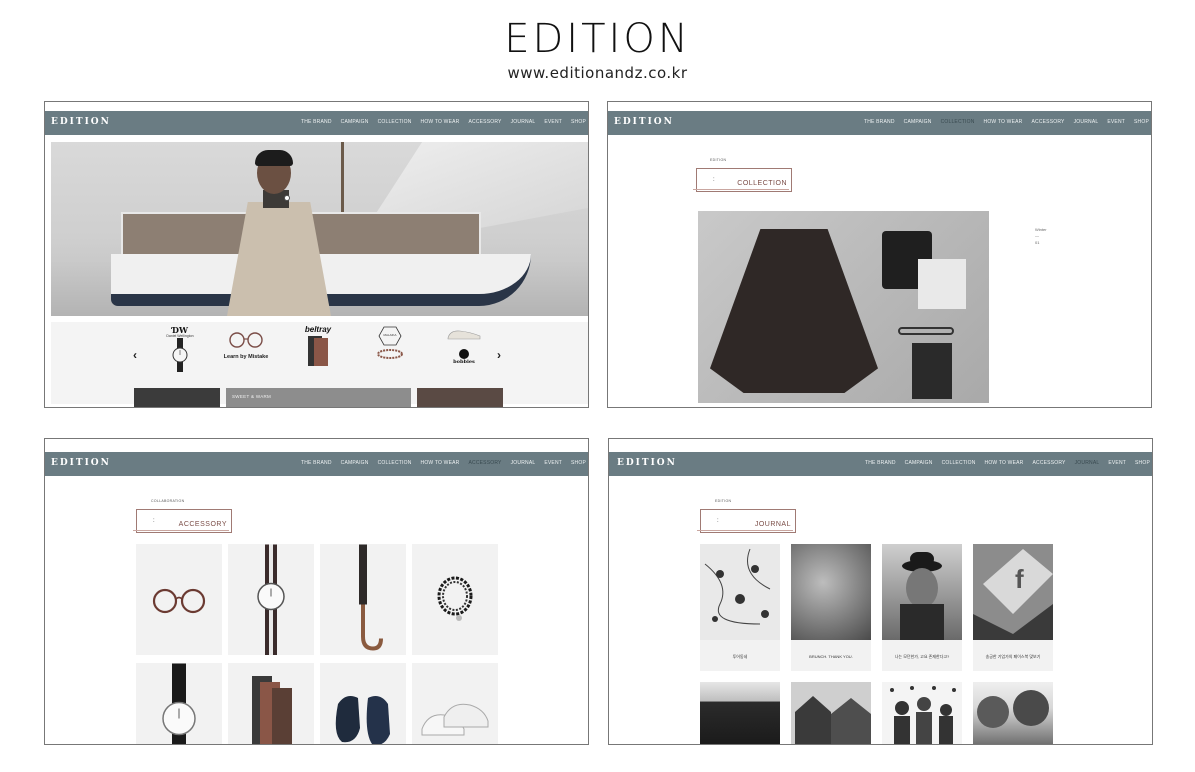 This screenshot has width=1195, height=772. I want to click on product-bracelet, so click(455, 599).